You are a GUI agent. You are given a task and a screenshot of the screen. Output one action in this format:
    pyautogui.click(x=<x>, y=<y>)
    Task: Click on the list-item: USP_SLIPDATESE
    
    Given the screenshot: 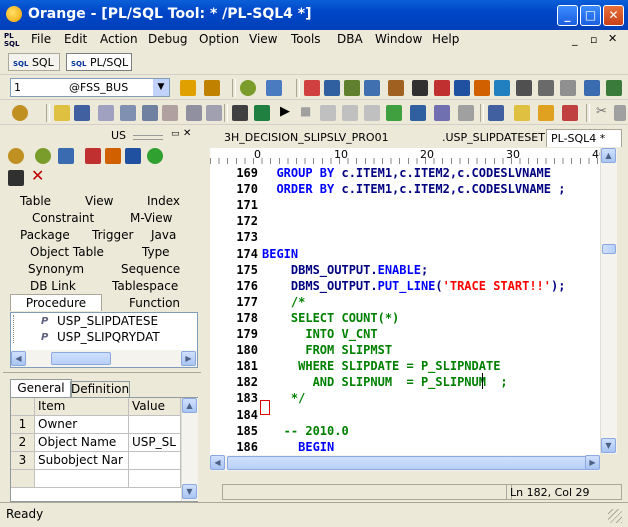 What is the action you would take?
    pyautogui.click(x=107, y=321)
    